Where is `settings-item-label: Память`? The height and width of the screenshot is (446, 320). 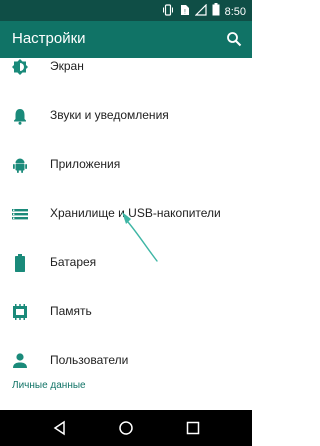
settings-item-label: Память is located at coordinates (71, 311).